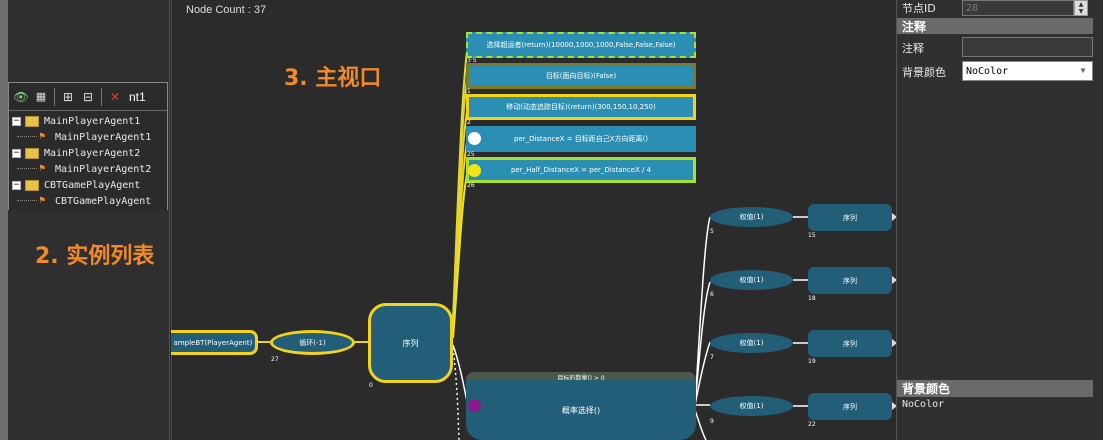 This screenshot has width=1103, height=440. What do you see at coordinates (1027, 71) in the screenshot?
I see `bg-color-select: NoColor ▼` at bounding box center [1027, 71].